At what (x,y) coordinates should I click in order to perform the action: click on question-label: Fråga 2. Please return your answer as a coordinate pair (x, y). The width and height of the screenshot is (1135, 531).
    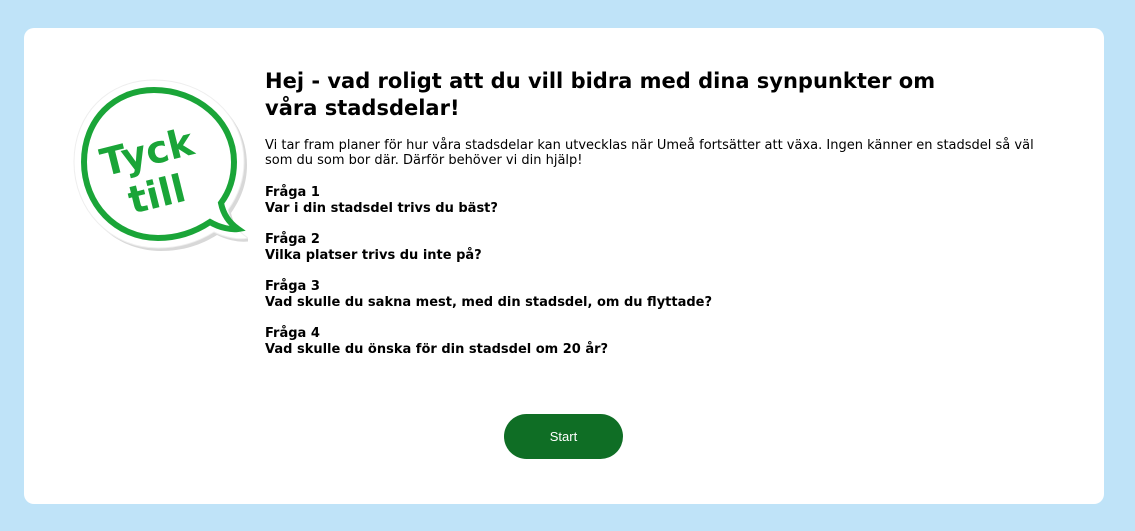
    Looking at the image, I should click on (292, 239).